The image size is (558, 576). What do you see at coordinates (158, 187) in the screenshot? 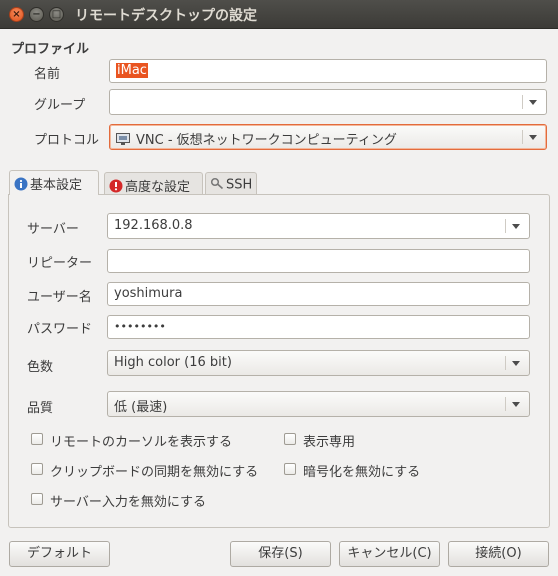
I see `tab-advanced-label: 高度な設定` at bounding box center [158, 187].